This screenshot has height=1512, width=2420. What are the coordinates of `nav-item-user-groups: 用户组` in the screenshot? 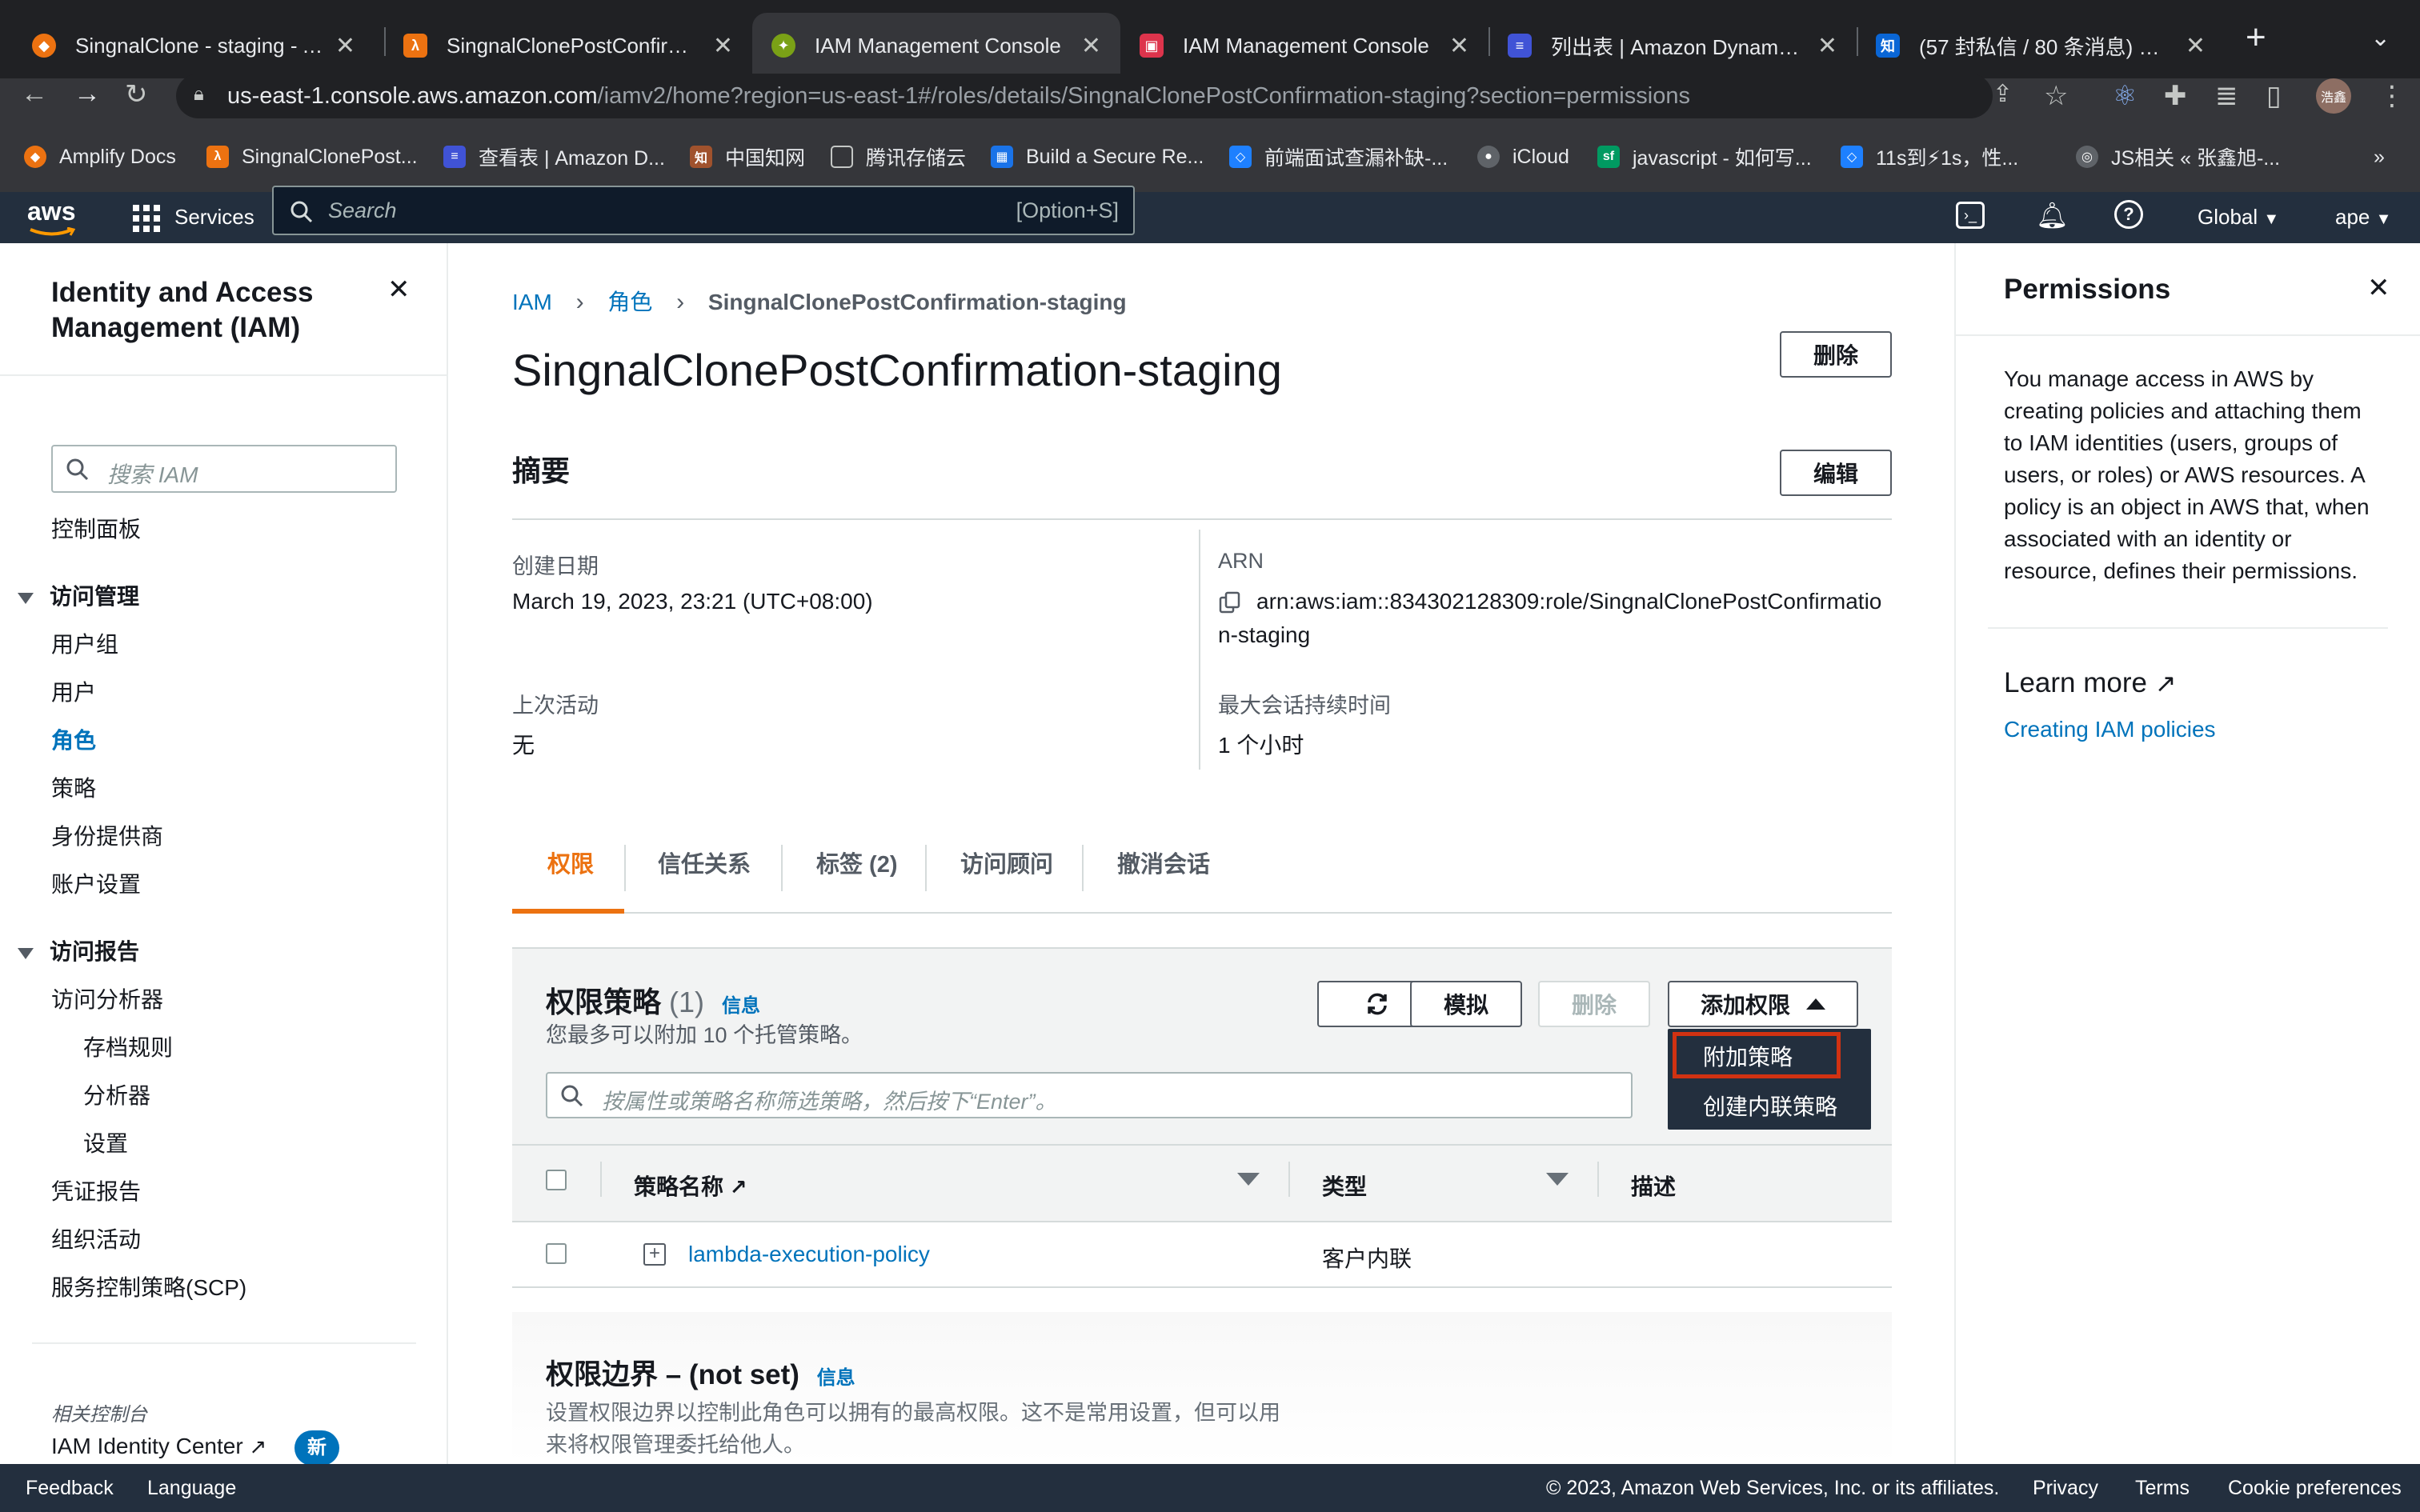 It's located at (84, 643).